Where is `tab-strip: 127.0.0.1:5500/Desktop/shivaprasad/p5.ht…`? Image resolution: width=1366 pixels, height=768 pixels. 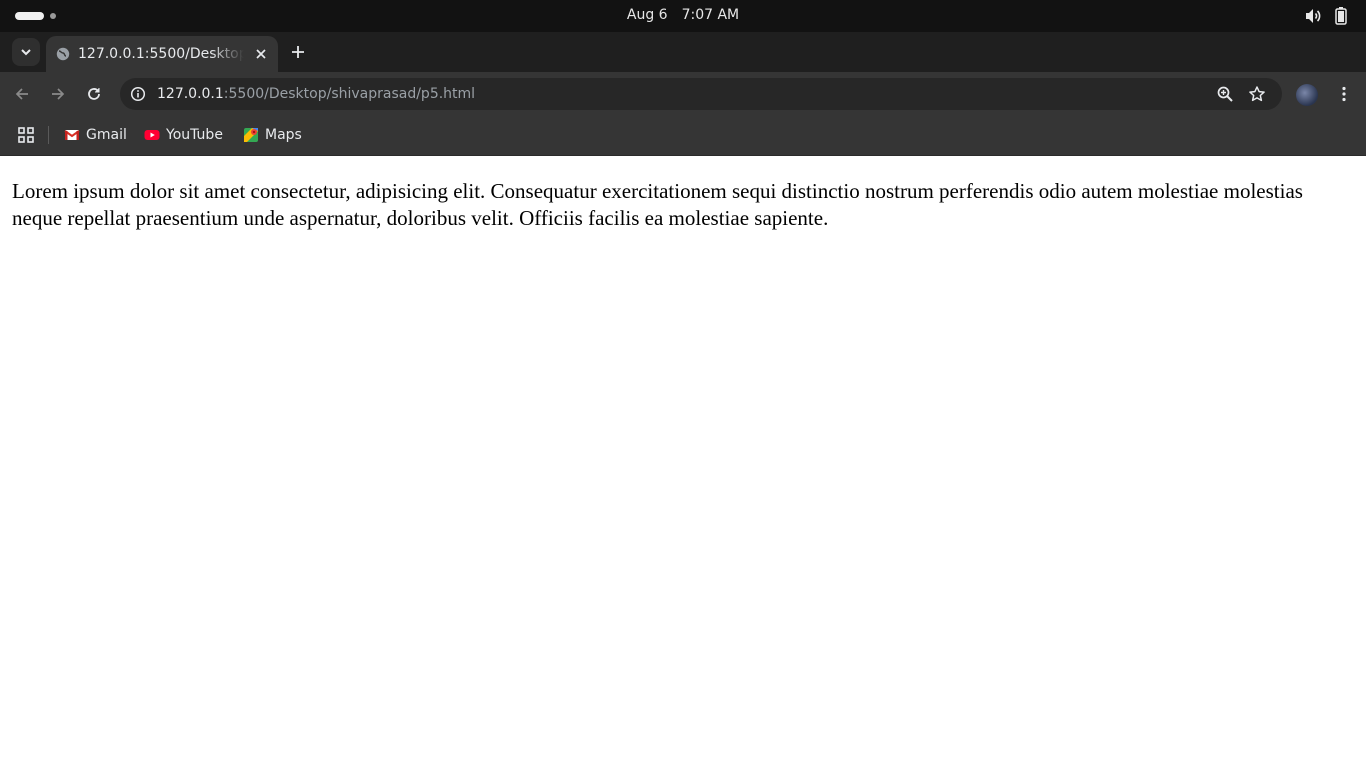 tab-strip: 127.0.0.1:5500/Desktop/shivaprasad/p5.ht… is located at coordinates (683, 52).